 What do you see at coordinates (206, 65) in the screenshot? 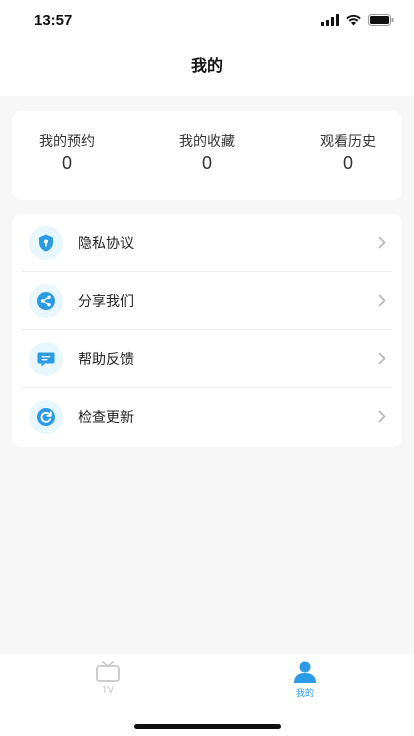
I see `page-title: 我的` at bounding box center [206, 65].